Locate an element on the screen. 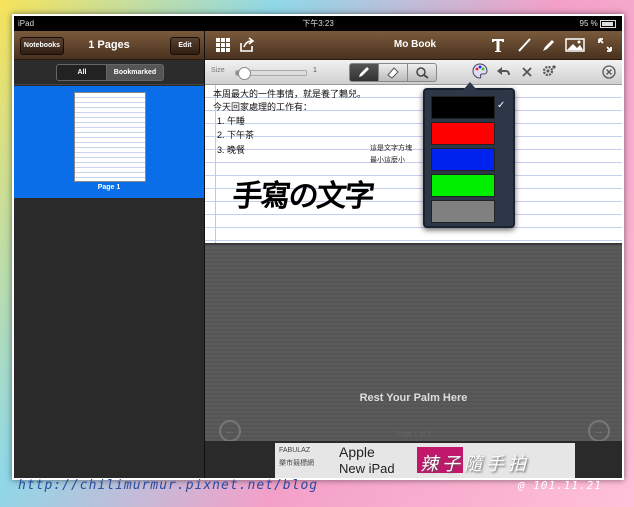  watermark-date: @ 101.11.21 is located at coordinates (560, 485).